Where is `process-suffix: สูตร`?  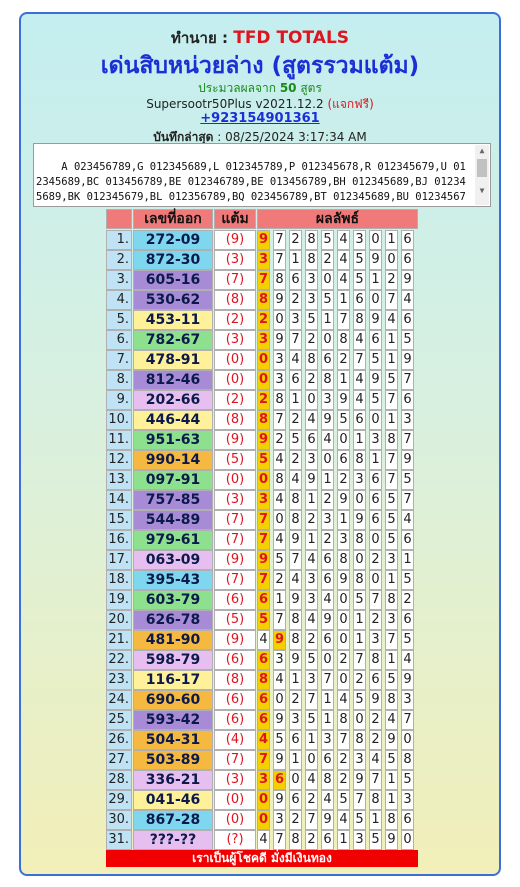
process-suffix: สูตร is located at coordinates (309, 88).